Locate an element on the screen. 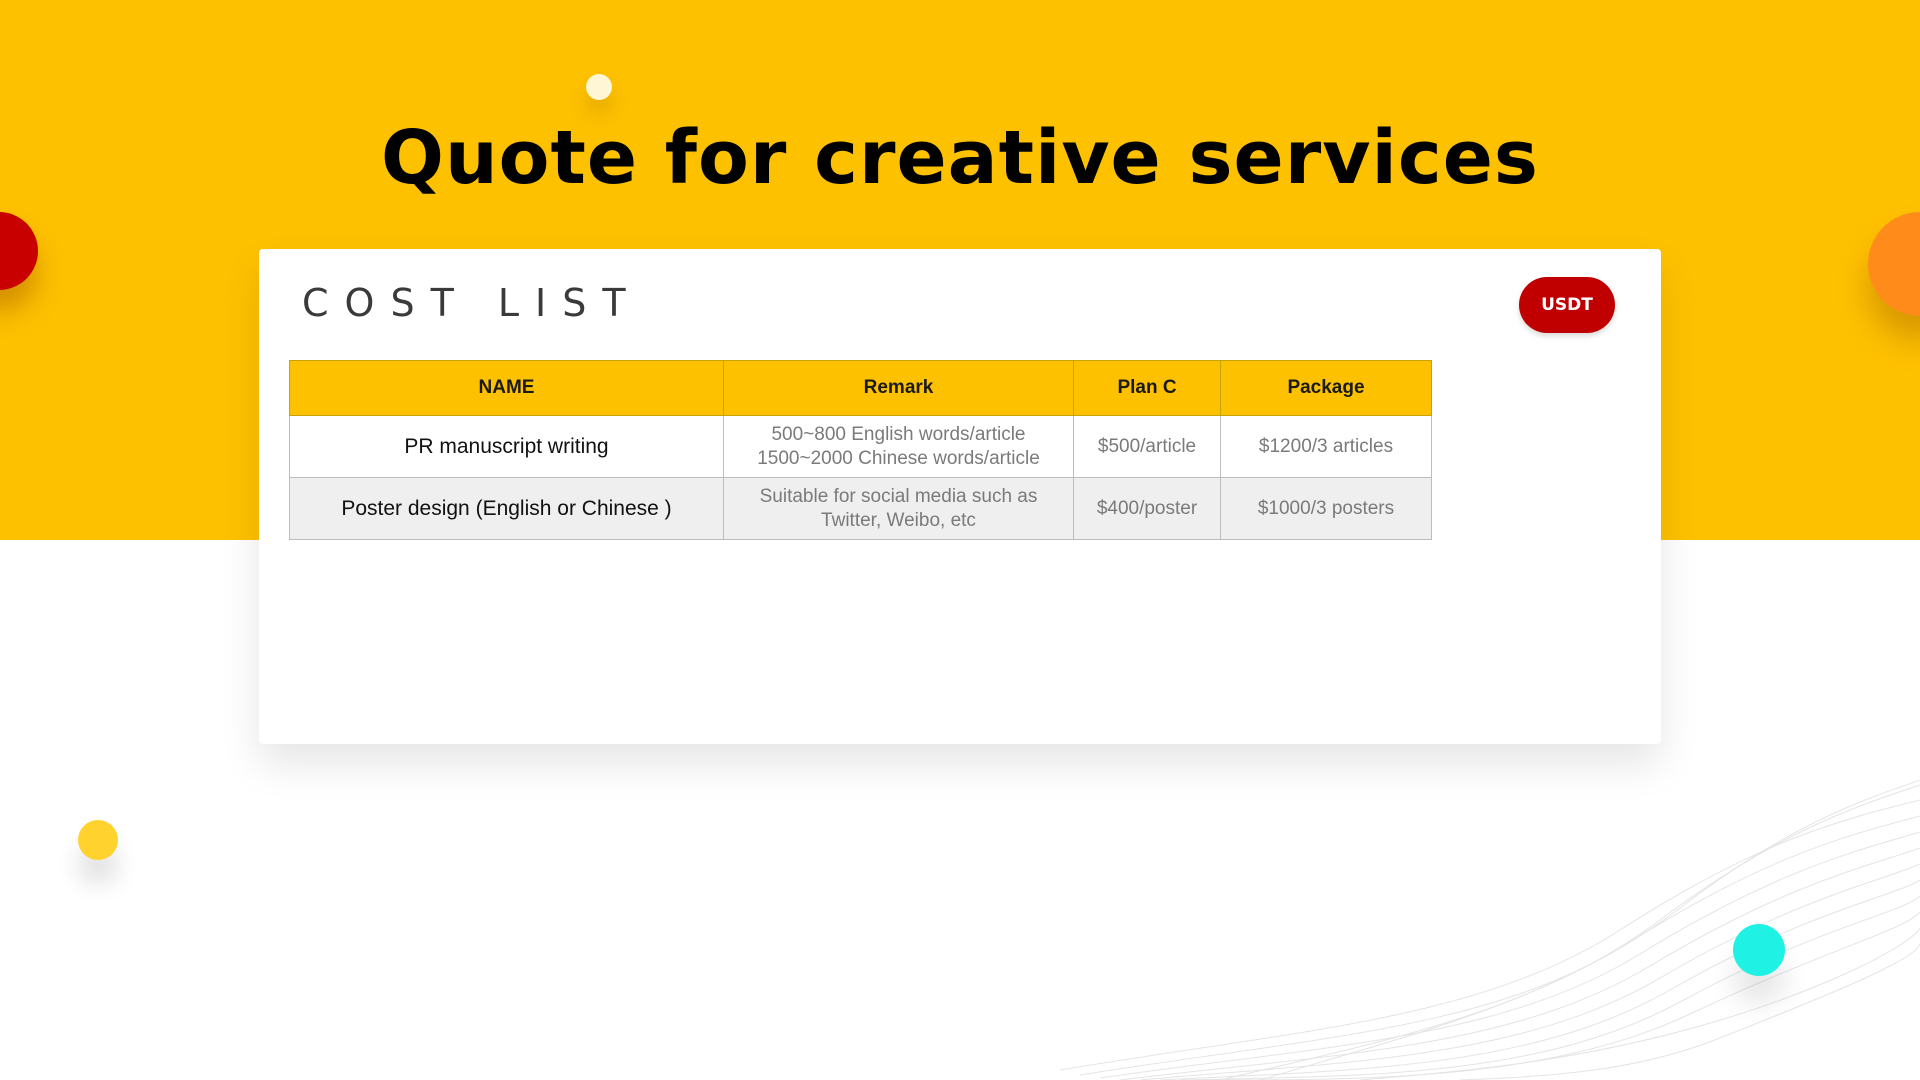 This screenshot has height=1080, width=1920. column-header-remark: Remark is located at coordinates (898, 388).